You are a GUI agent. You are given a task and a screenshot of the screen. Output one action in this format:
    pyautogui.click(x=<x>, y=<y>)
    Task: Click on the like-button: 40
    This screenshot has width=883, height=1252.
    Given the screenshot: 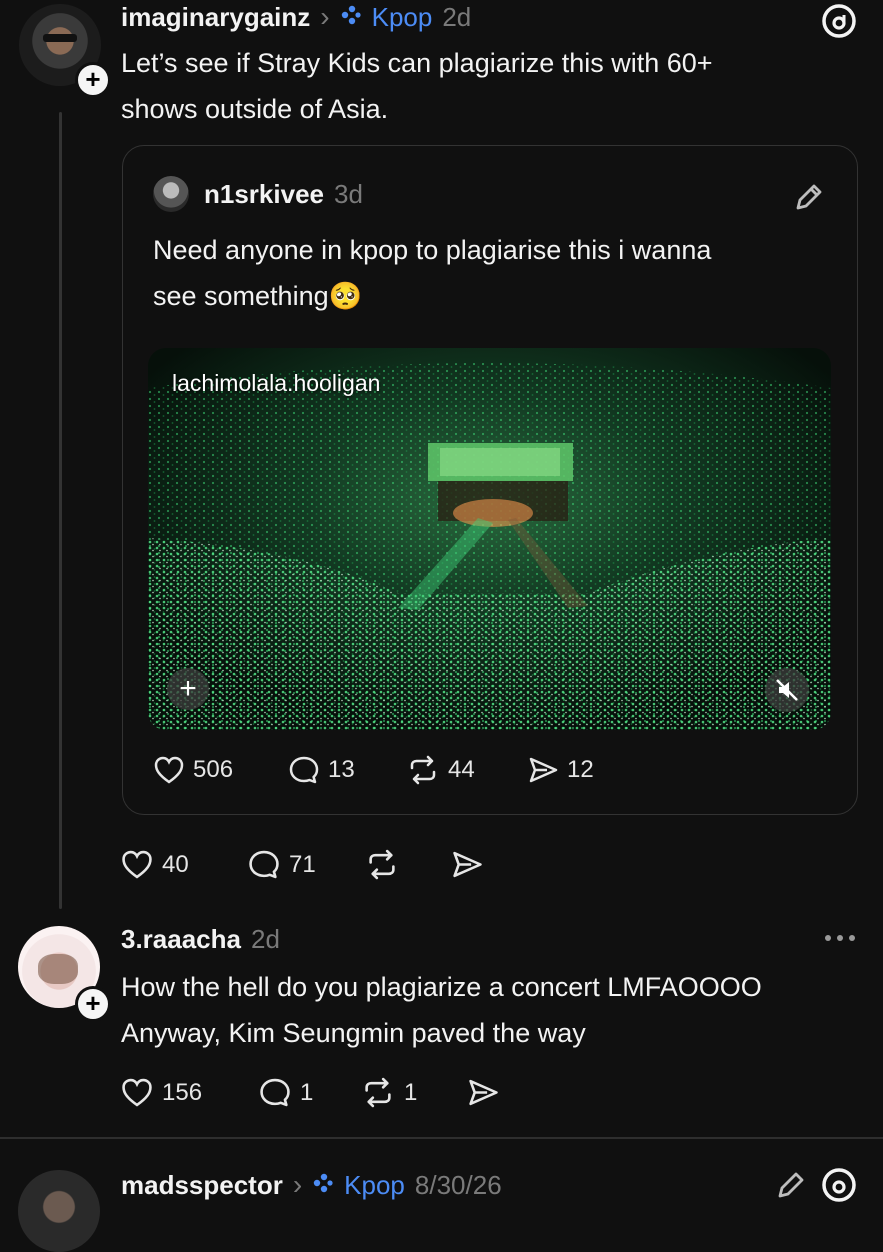 What is the action you would take?
    pyautogui.click(x=154, y=864)
    